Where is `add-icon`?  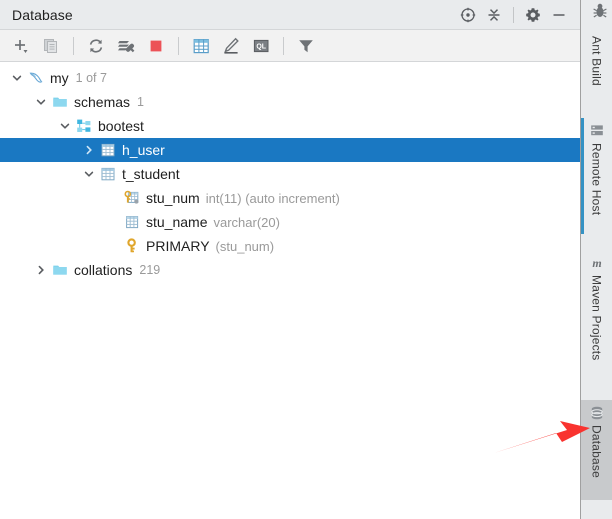 add-icon is located at coordinates (21, 46).